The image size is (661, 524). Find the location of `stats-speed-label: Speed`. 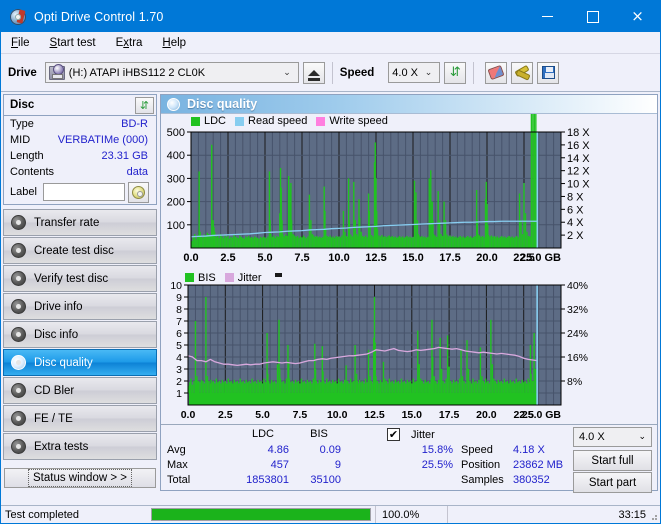

stats-speed-label: Speed is located at coordinates (477, 450).